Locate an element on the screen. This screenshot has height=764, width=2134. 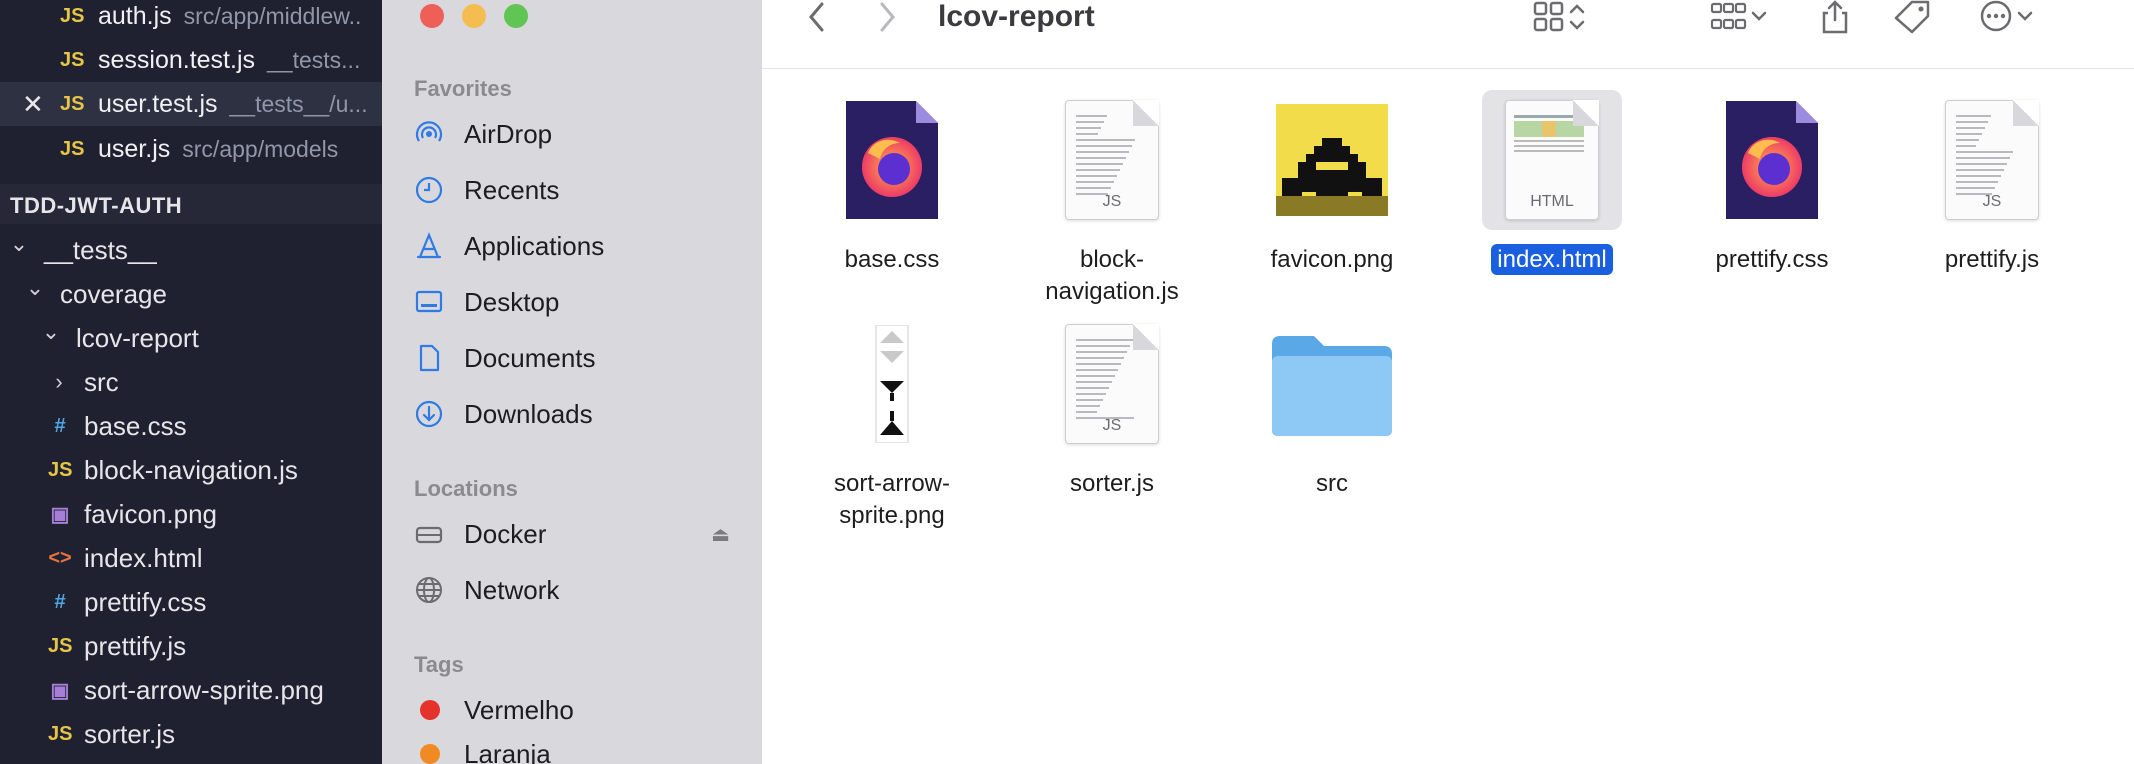
chevron-down-icon: ⌄ is located at coordinates (19, 243).